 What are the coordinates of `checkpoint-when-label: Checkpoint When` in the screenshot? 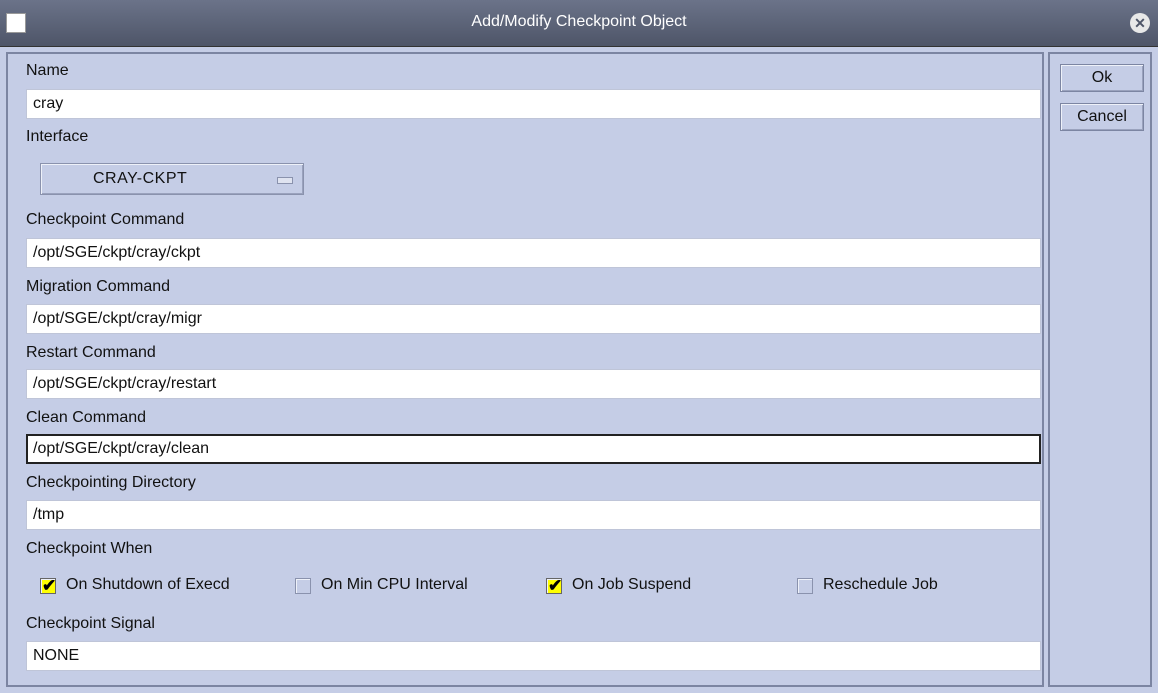 It's located at (89, 548).